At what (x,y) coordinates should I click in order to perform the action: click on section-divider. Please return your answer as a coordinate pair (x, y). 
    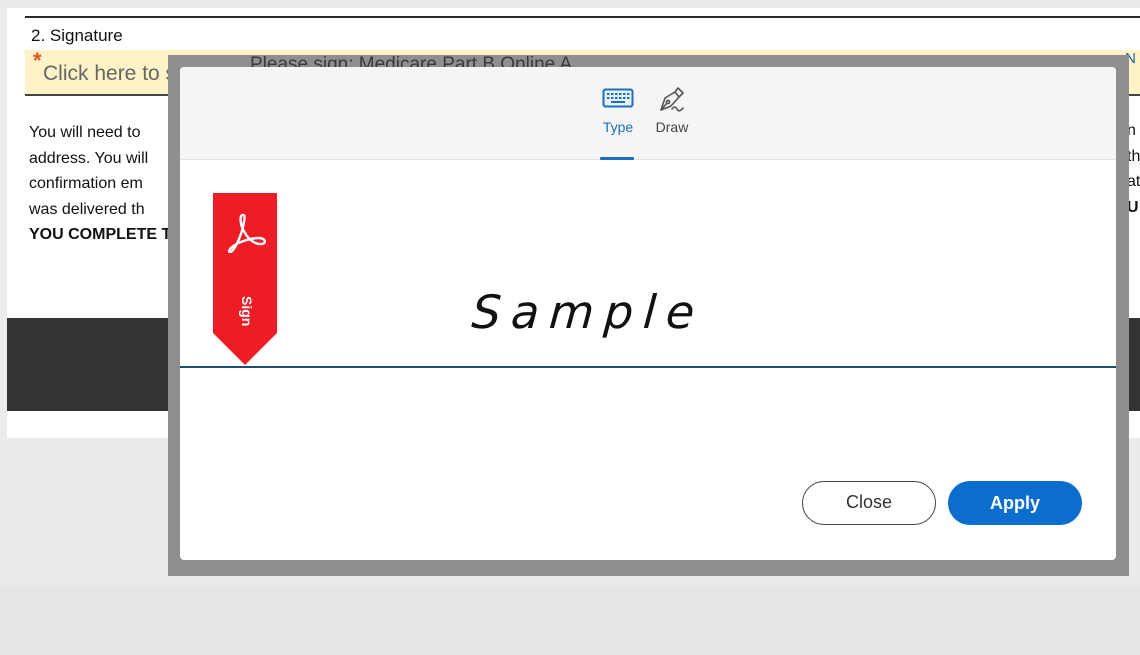
    Looking at the image, I should click on (582, 17).